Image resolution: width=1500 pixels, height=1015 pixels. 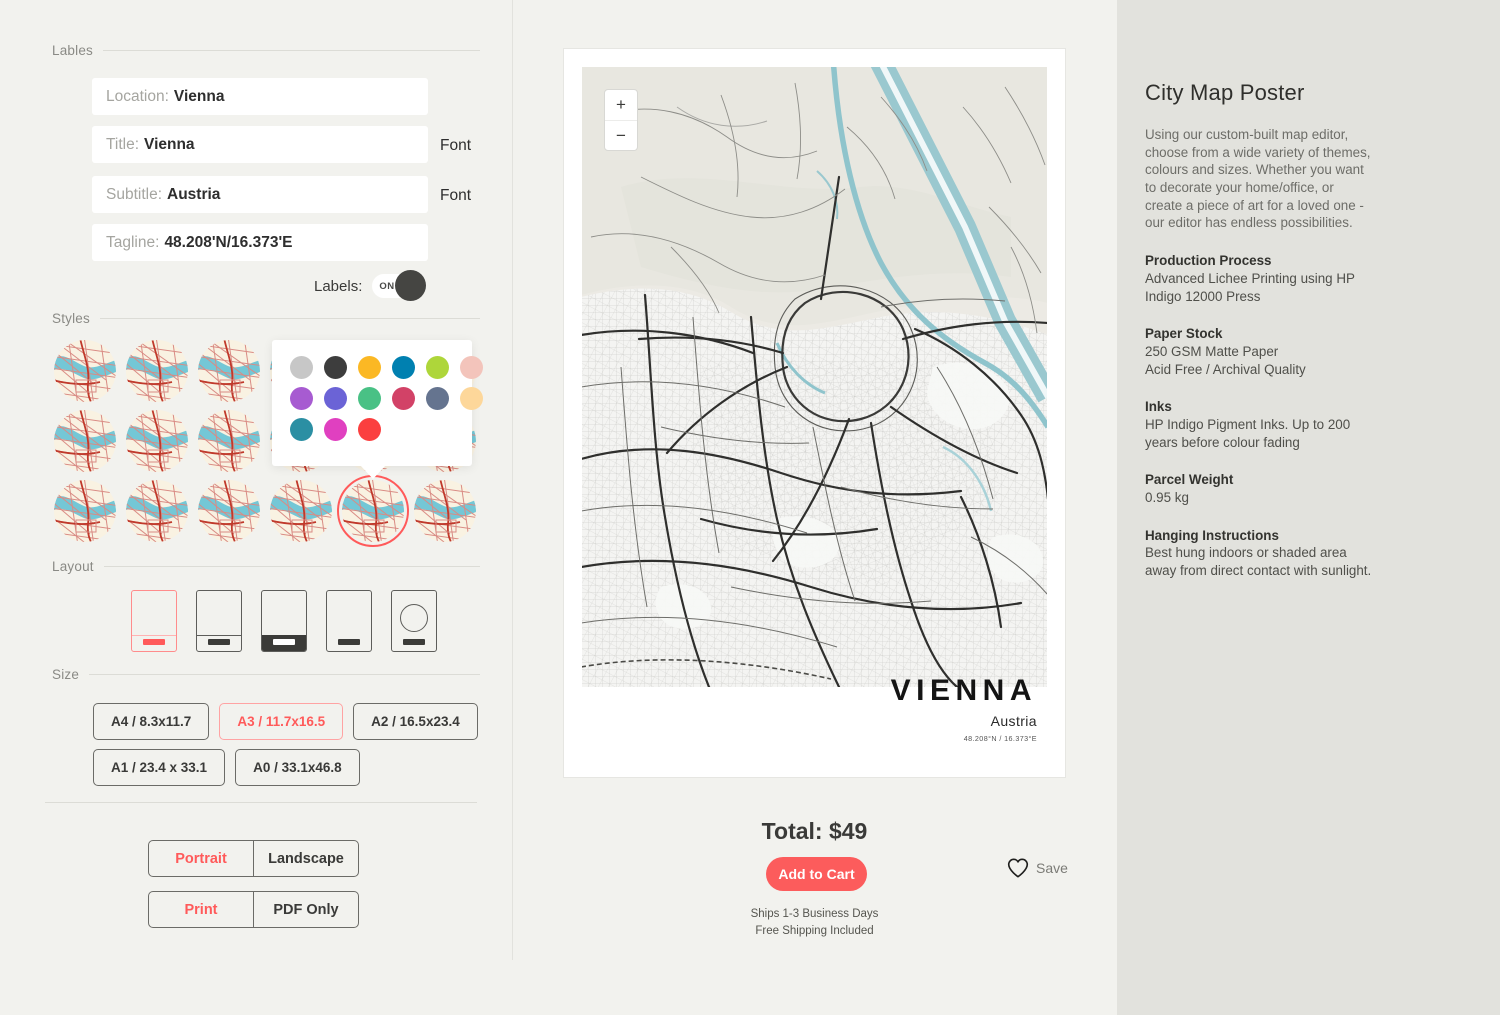 I want to click on size-option-a3: A3 / 11.7x16.5, so click(x=281, y=721).